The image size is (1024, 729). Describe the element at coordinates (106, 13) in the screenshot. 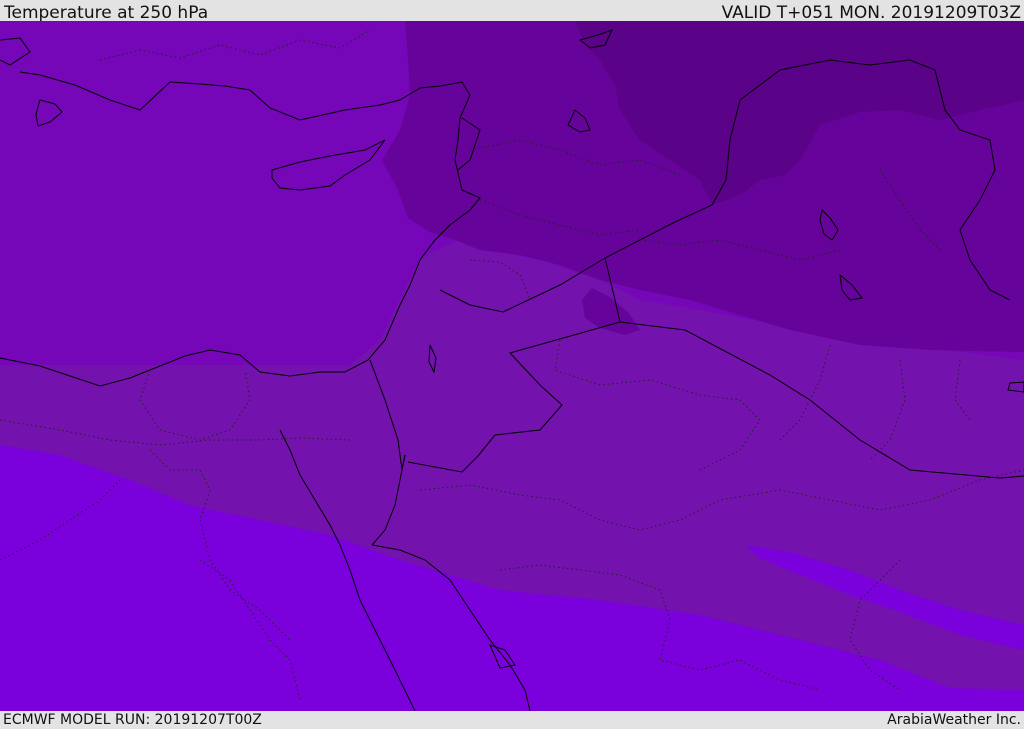

I see `map-title: Temperature at 250 hPa` at that location.